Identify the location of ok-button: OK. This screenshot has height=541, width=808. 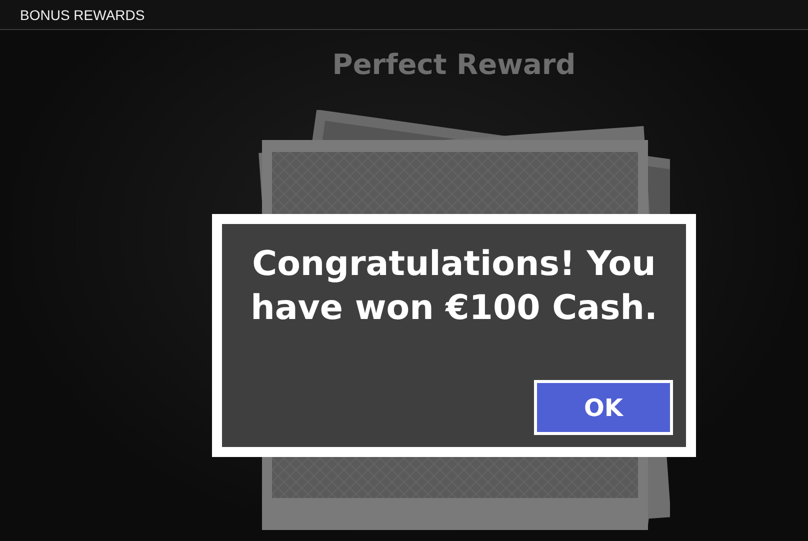
(603, 407).